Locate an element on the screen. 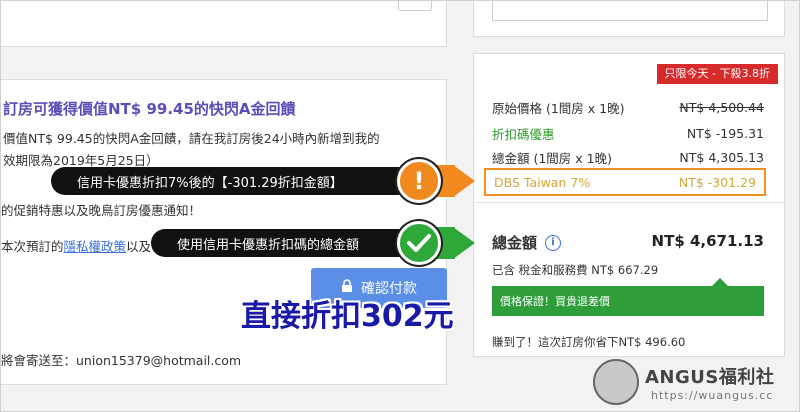 The height and width of the screenshot is (412, 800). subtotal-value: NT$ 4,305.13 is located at coordinates (721, 157).